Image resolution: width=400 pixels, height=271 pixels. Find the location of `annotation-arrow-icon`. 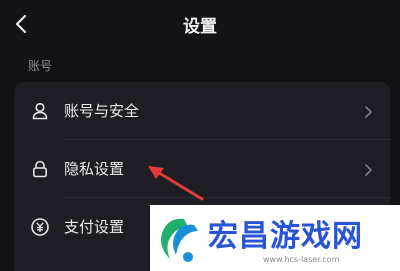

annotation-arrow-icon is located at coordinates (175, 180).